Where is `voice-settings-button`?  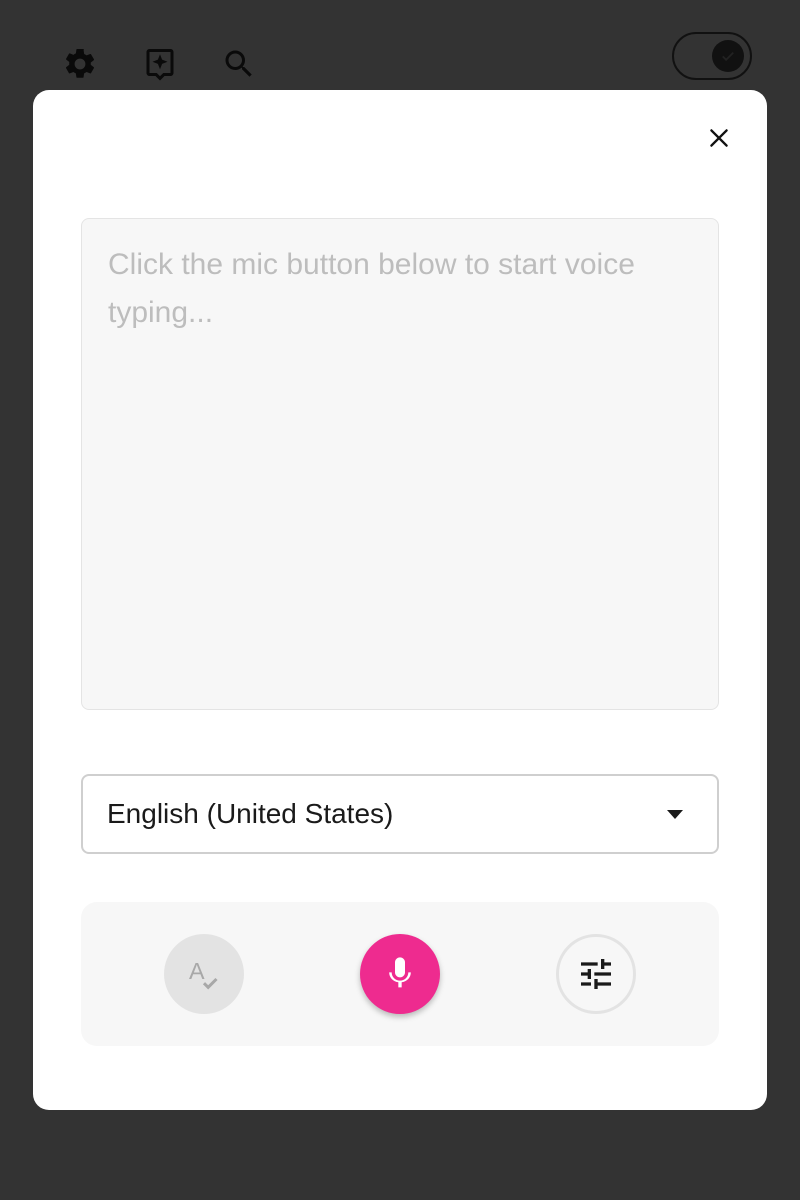
voice-settings-button is located at coordinates (596, 974).